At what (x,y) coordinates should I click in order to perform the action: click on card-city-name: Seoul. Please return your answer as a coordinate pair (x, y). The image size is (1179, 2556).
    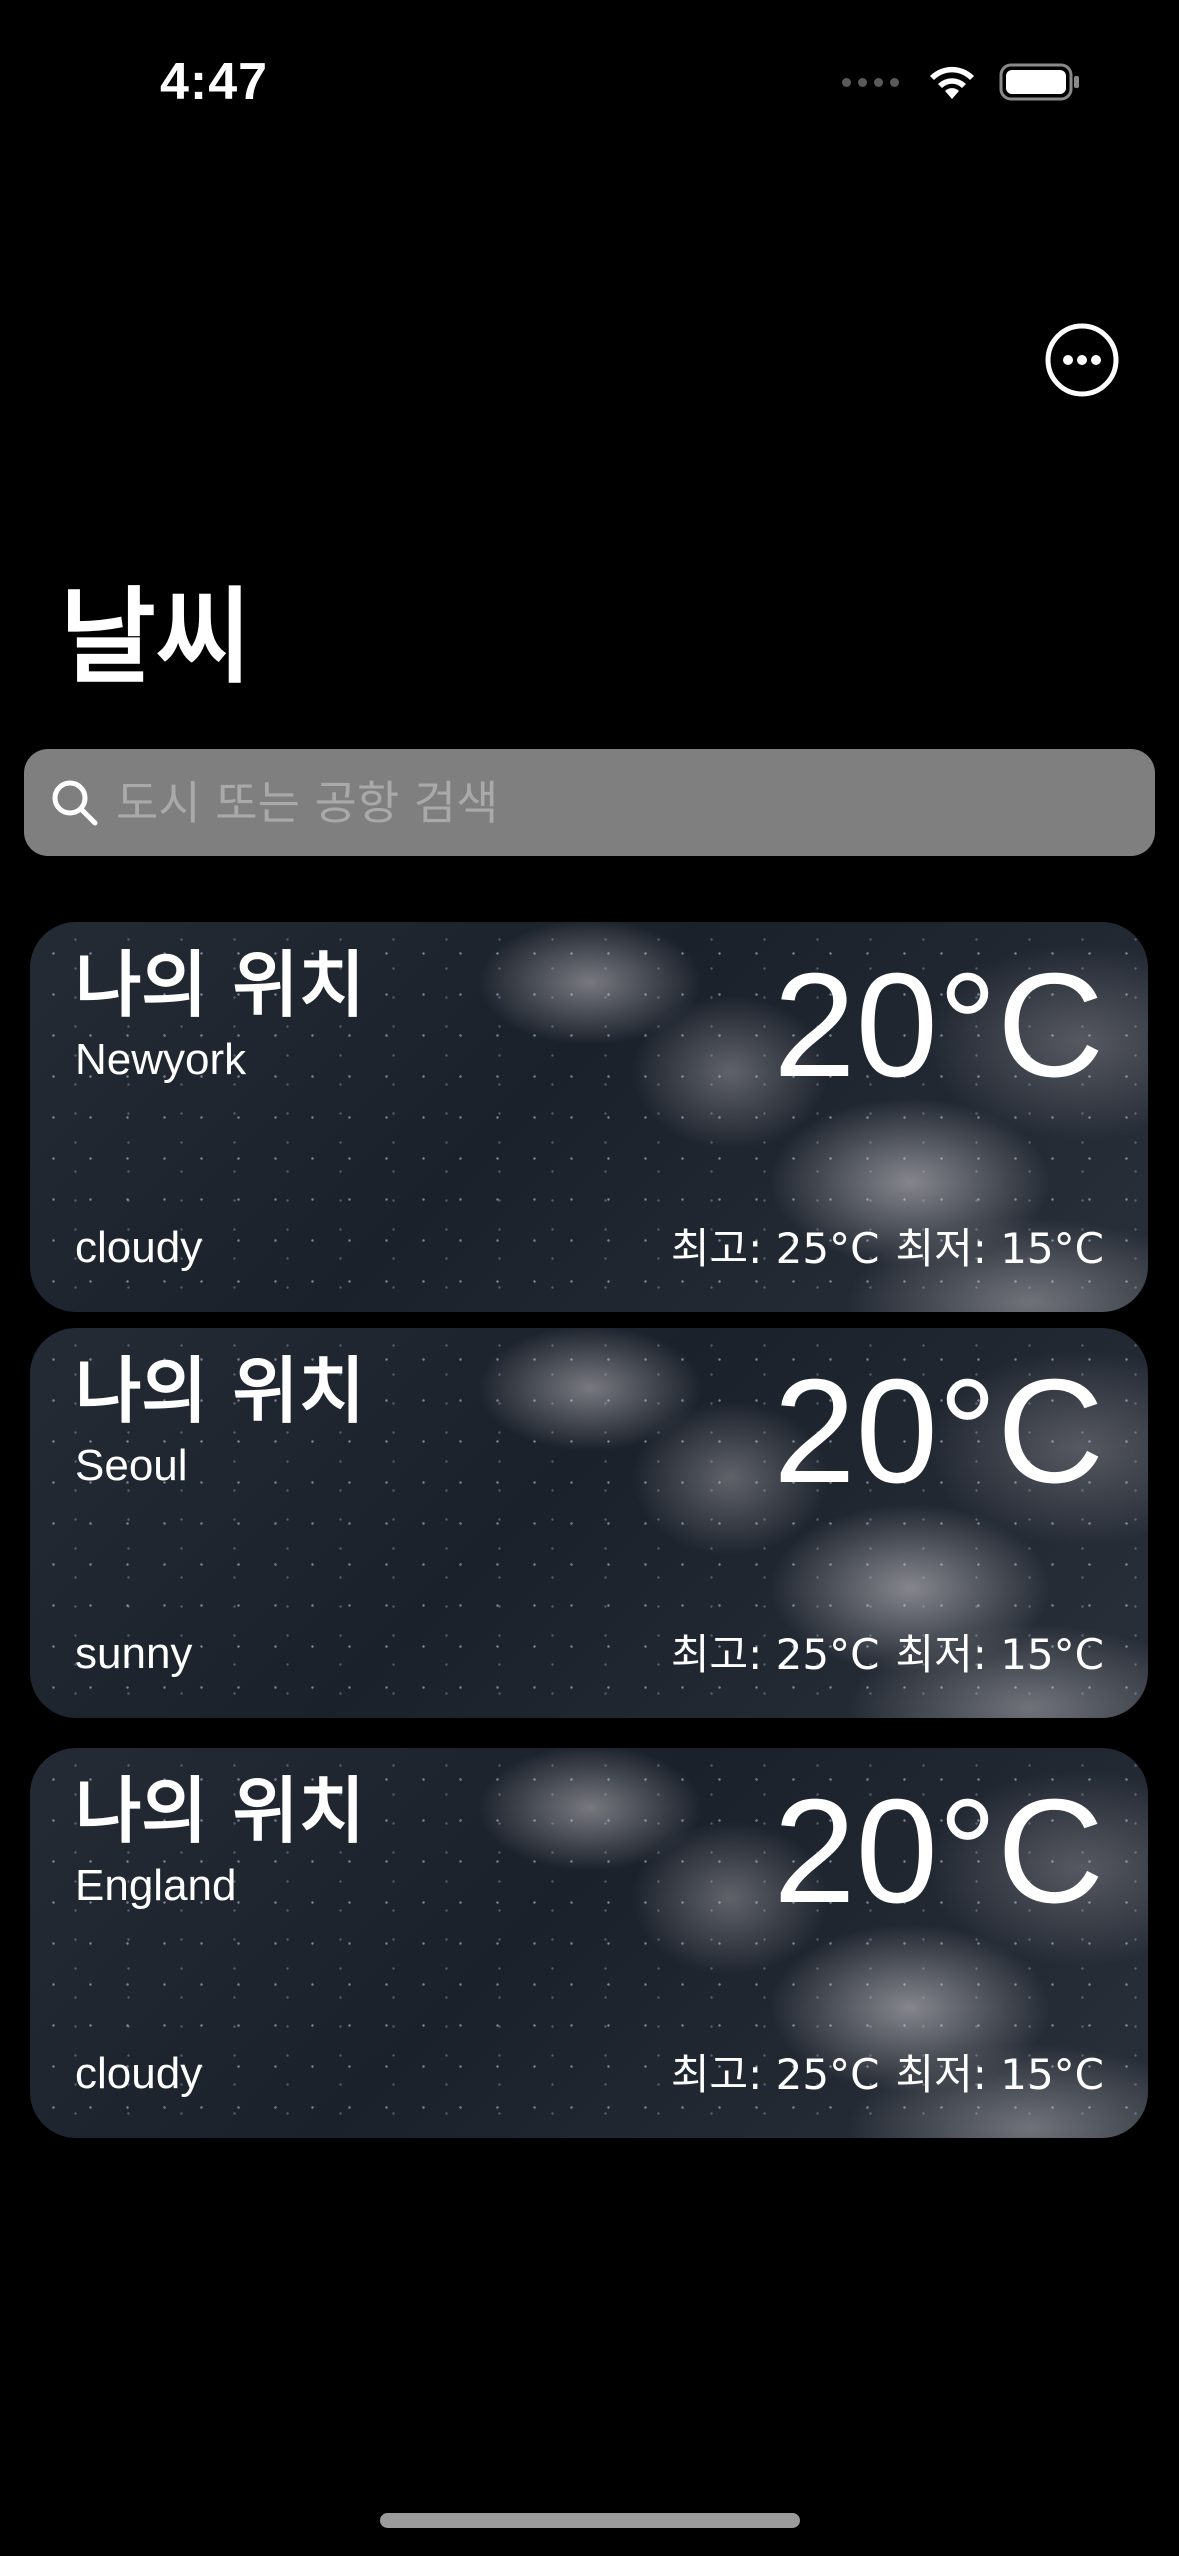
    Looking at the image, I should click on (131, 1465).